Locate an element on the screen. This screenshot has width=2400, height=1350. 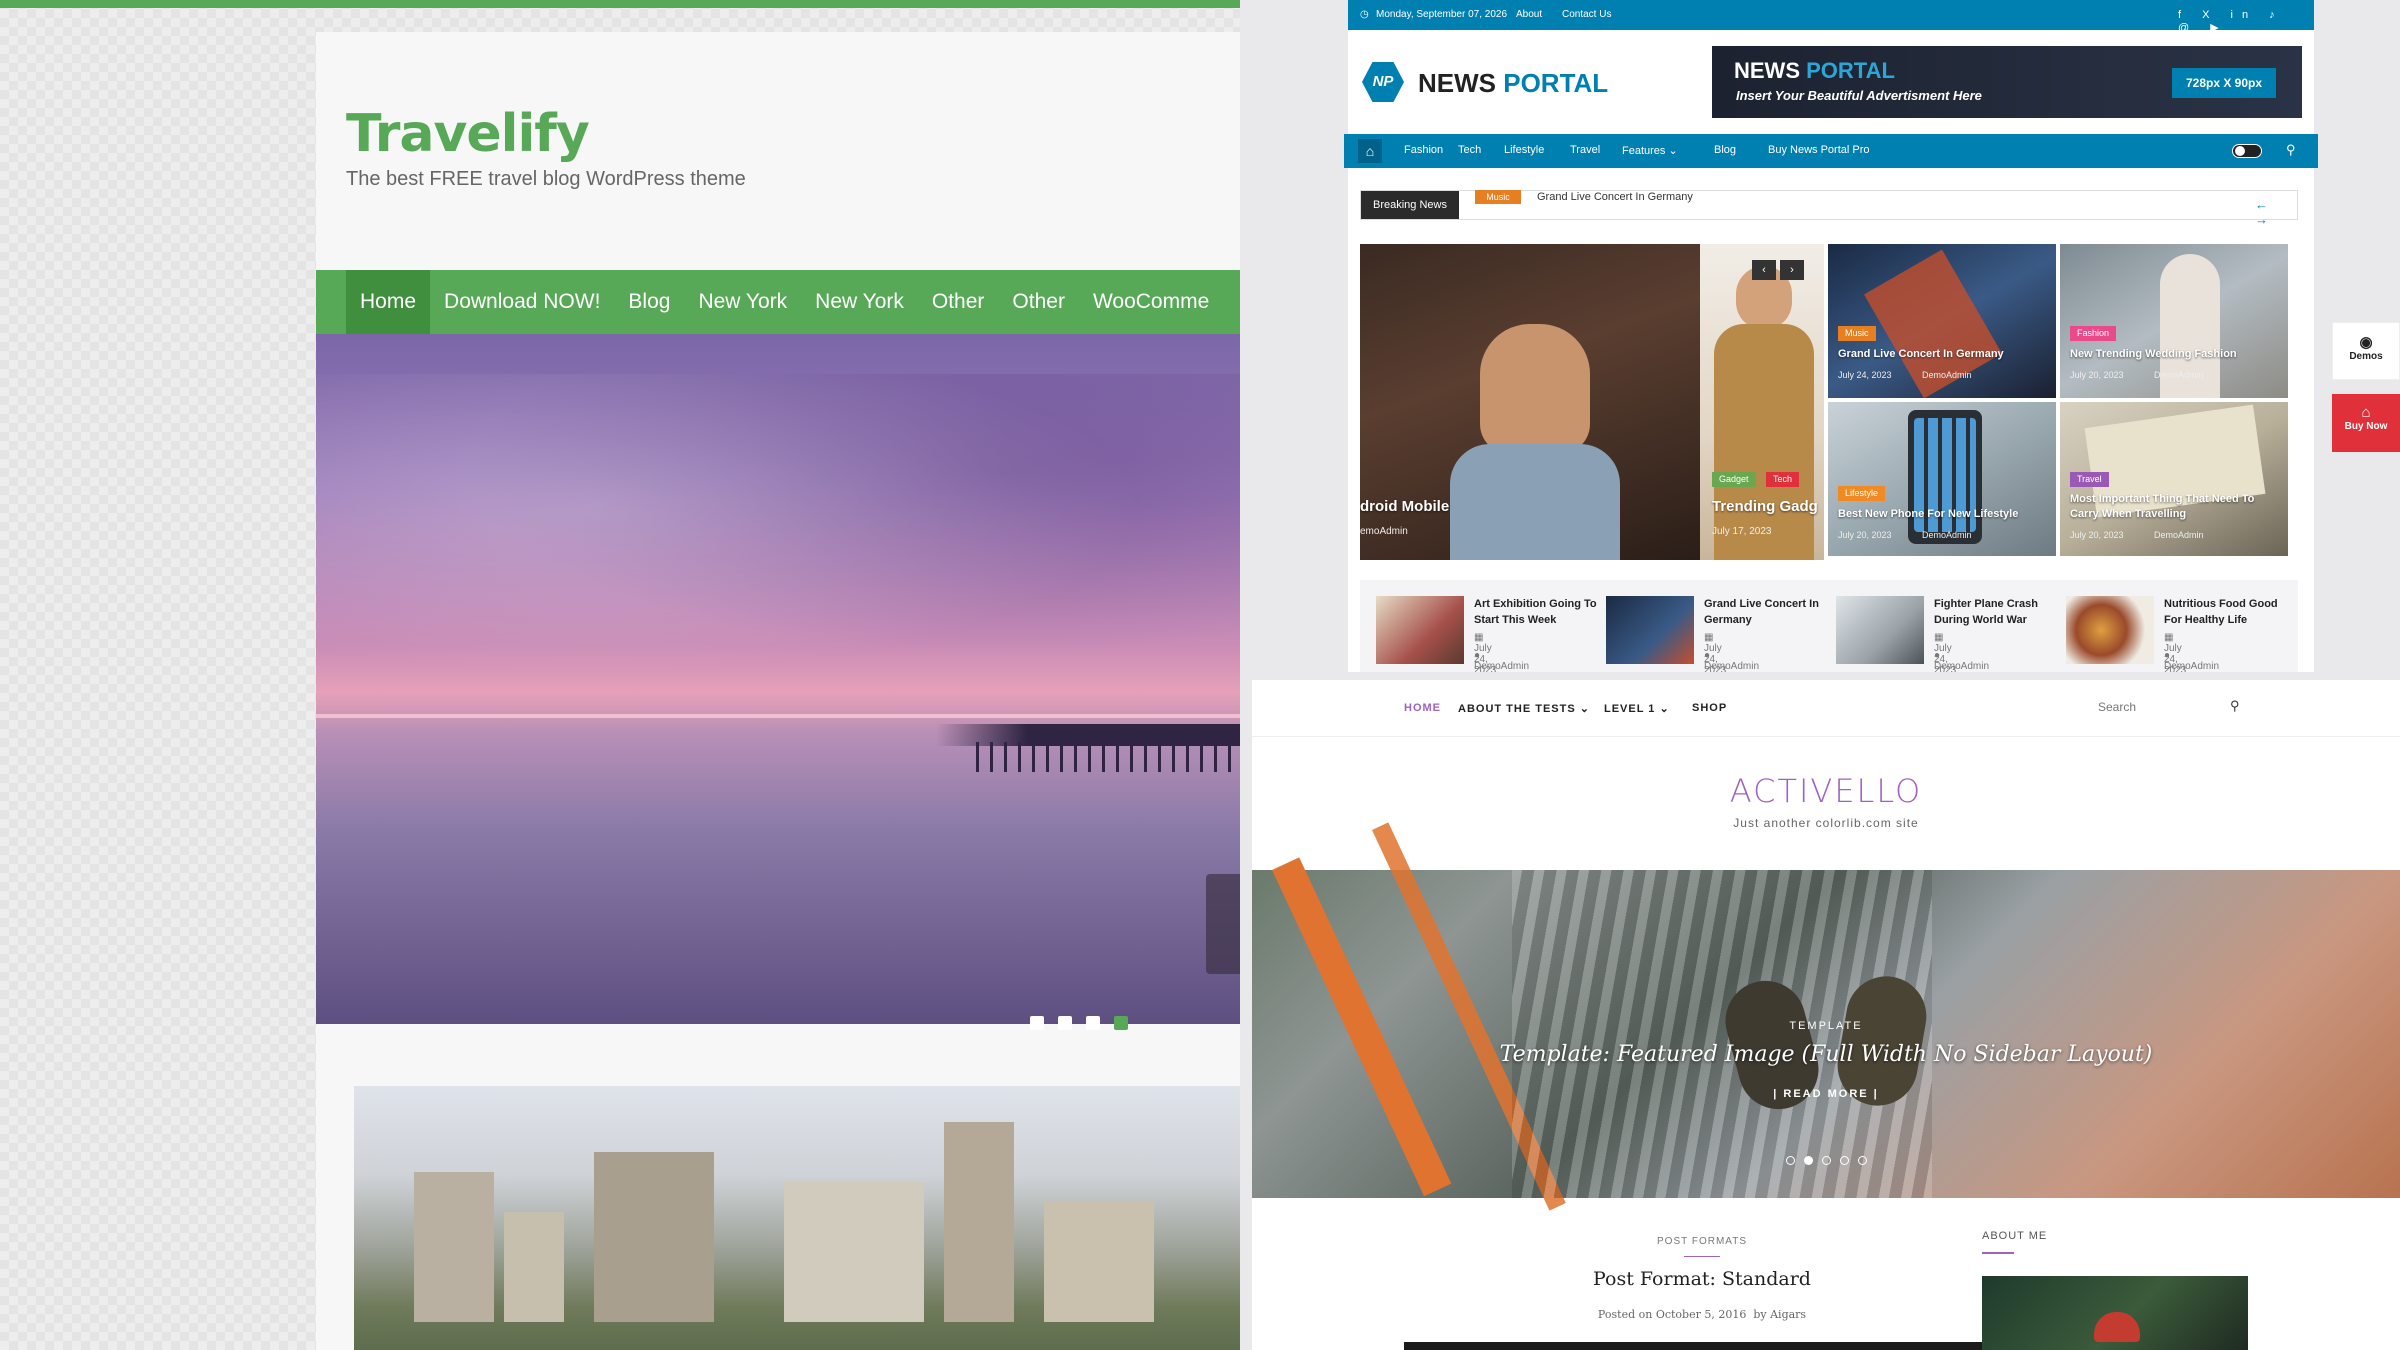
hero-category: TEMPLATE is located at coordinates (1826, 1026).